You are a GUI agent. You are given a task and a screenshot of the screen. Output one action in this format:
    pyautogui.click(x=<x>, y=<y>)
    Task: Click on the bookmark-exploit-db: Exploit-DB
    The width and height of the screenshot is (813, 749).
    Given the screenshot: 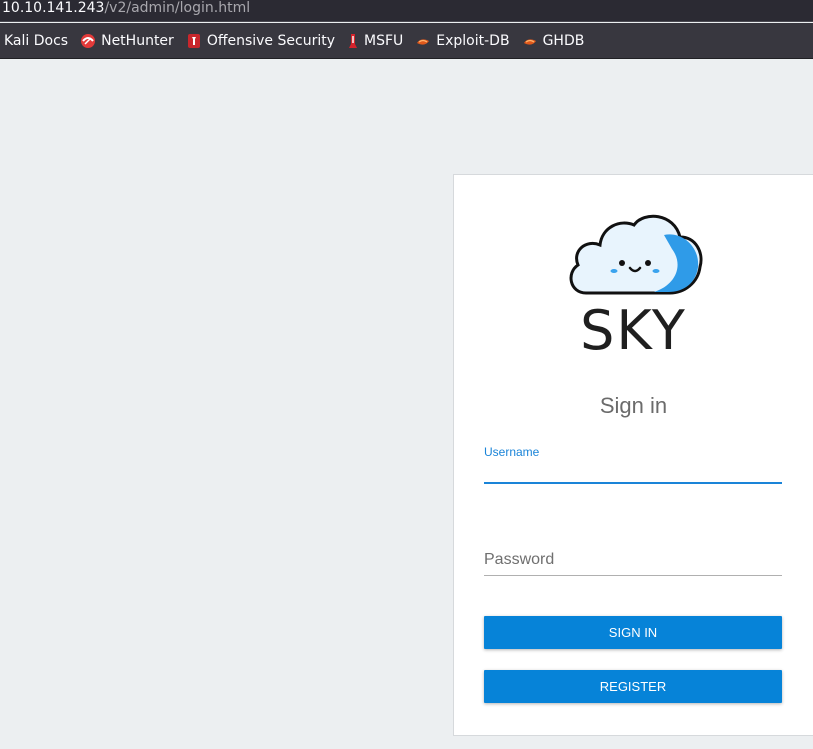 What is the action you would take?
    pyautogui.click(x=462, y=40)
    